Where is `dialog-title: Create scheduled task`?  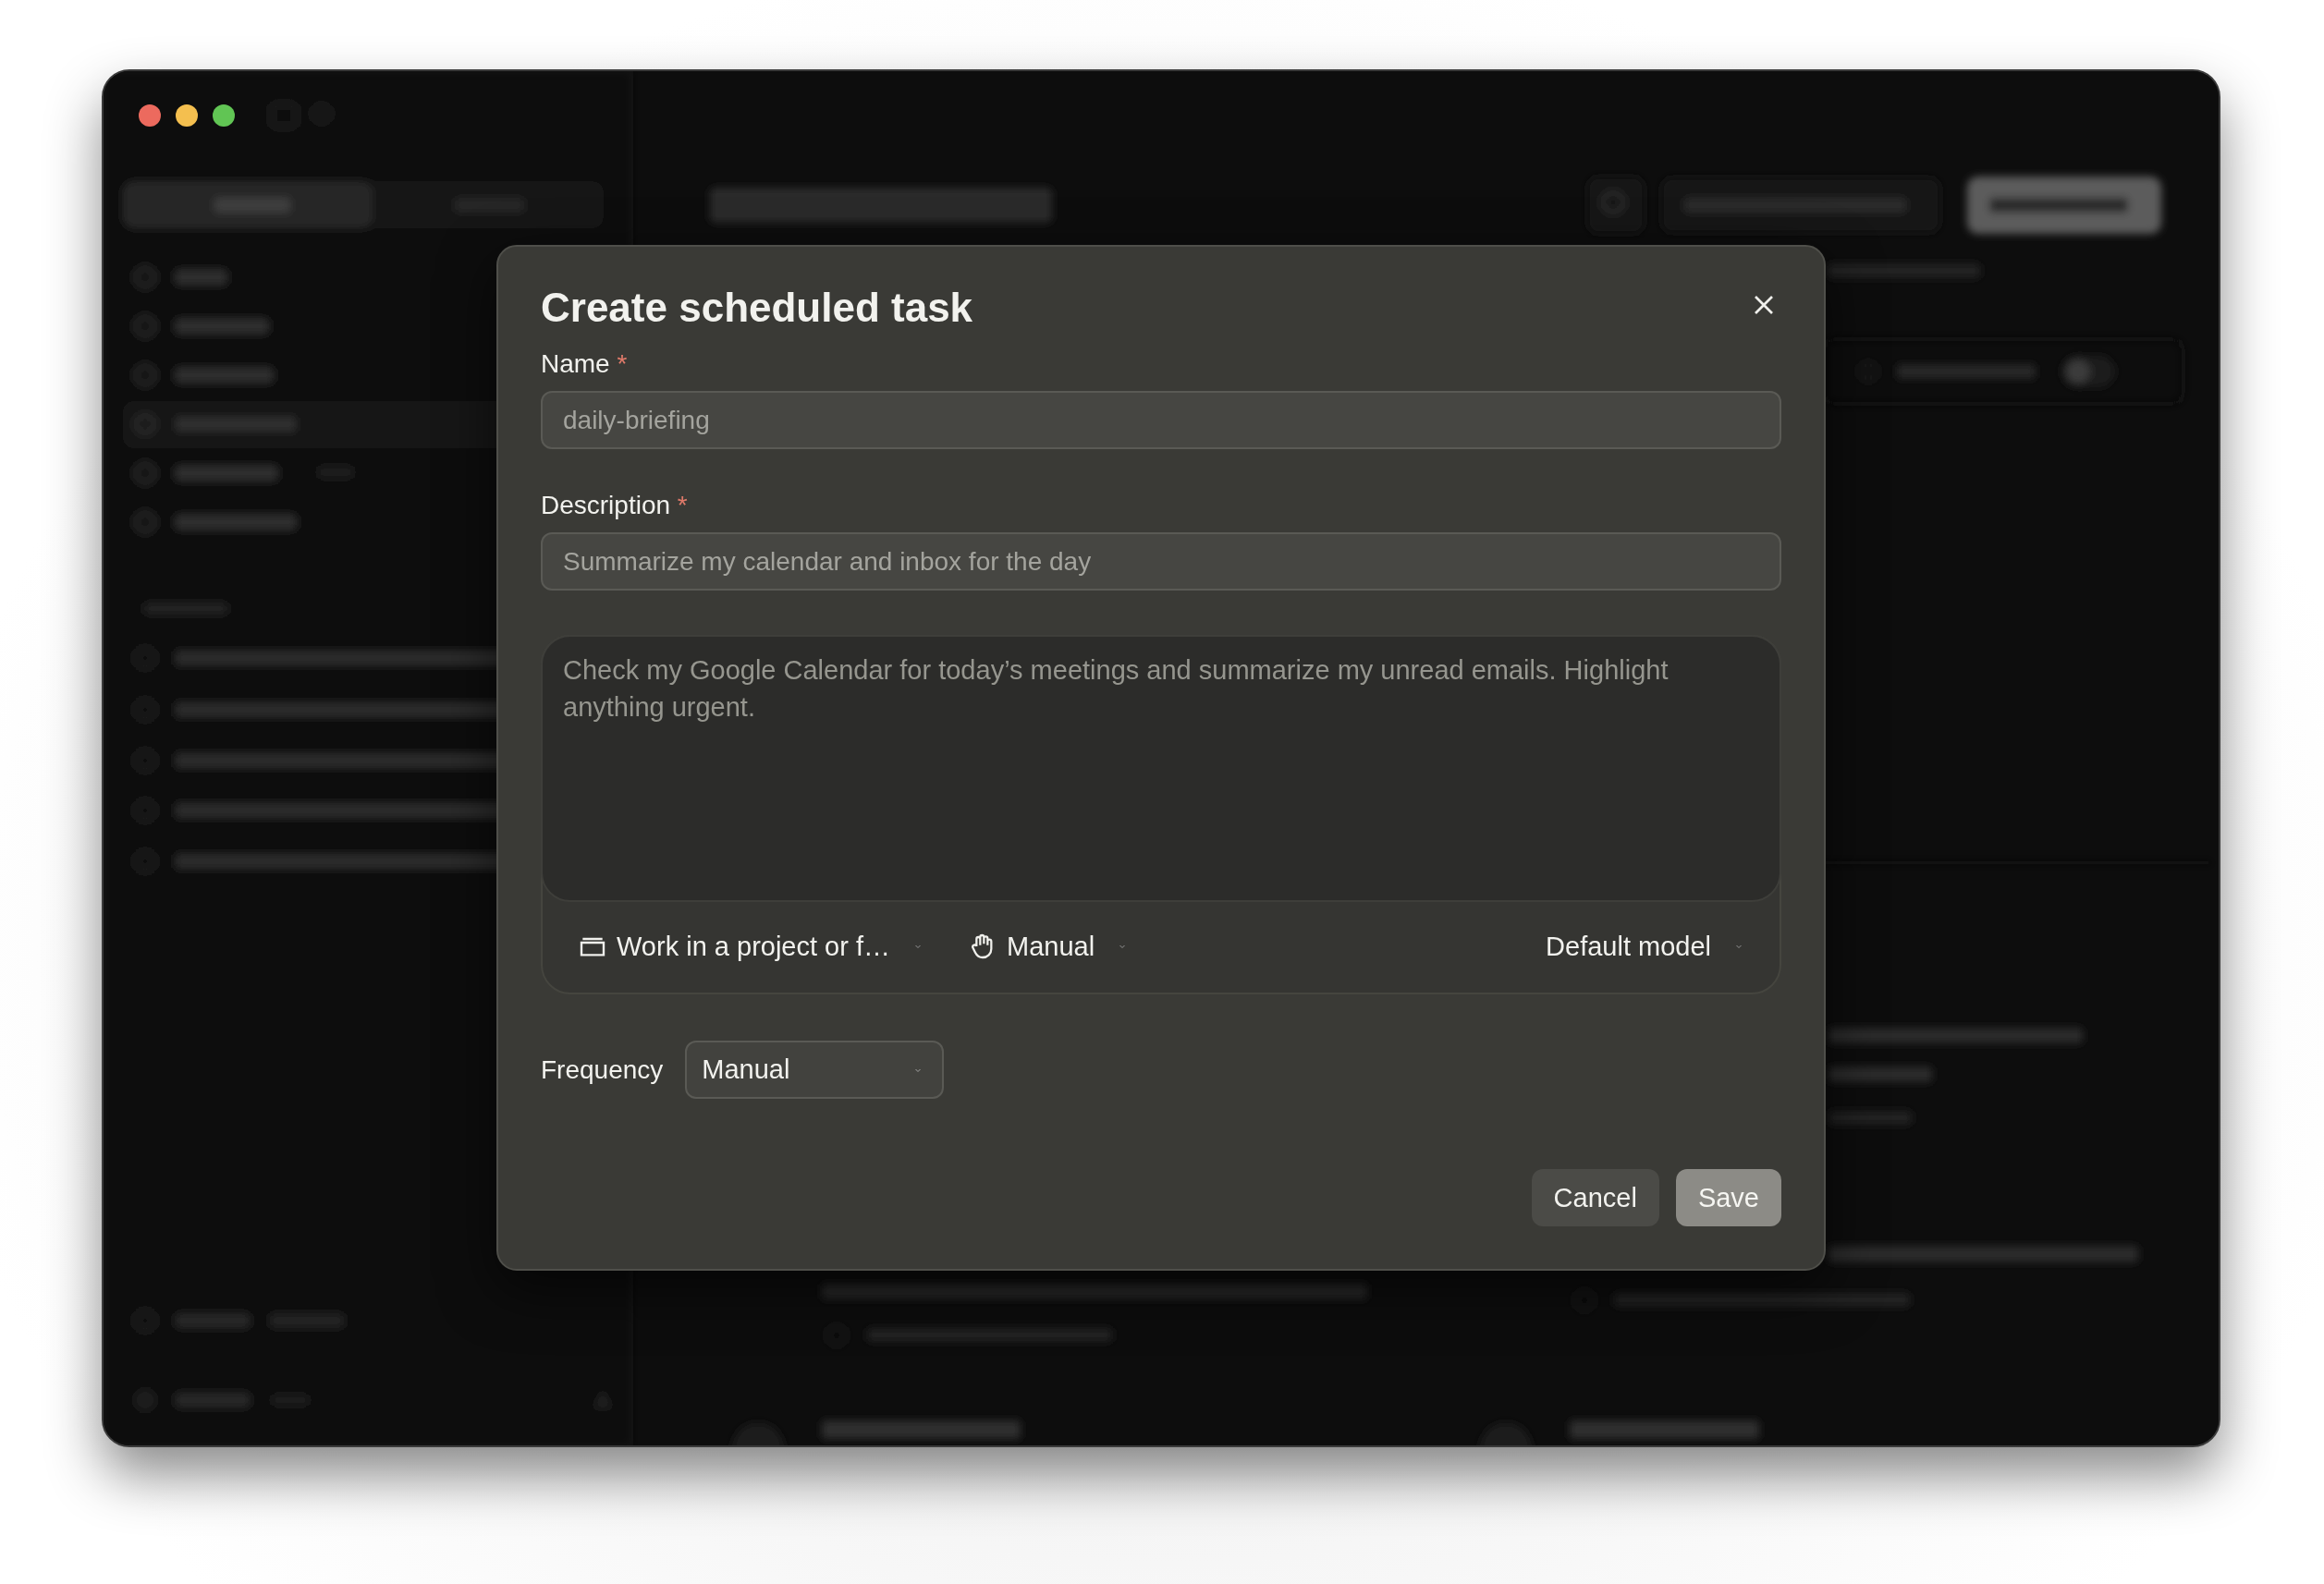
dialog-title: Create scheduled task is located at coordinates (757, 308).